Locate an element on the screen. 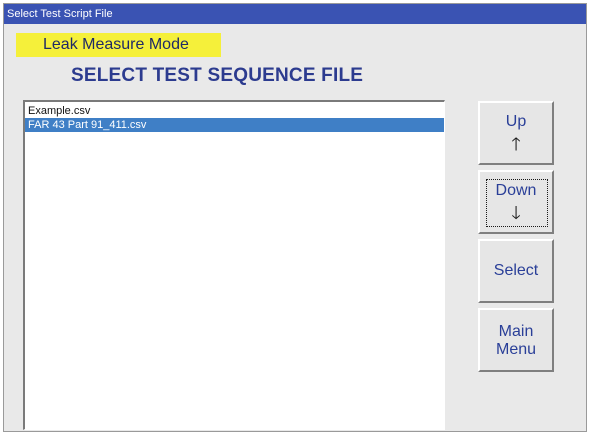  arrow-down-icon: 🡓 is located at coordinates (516, 213).